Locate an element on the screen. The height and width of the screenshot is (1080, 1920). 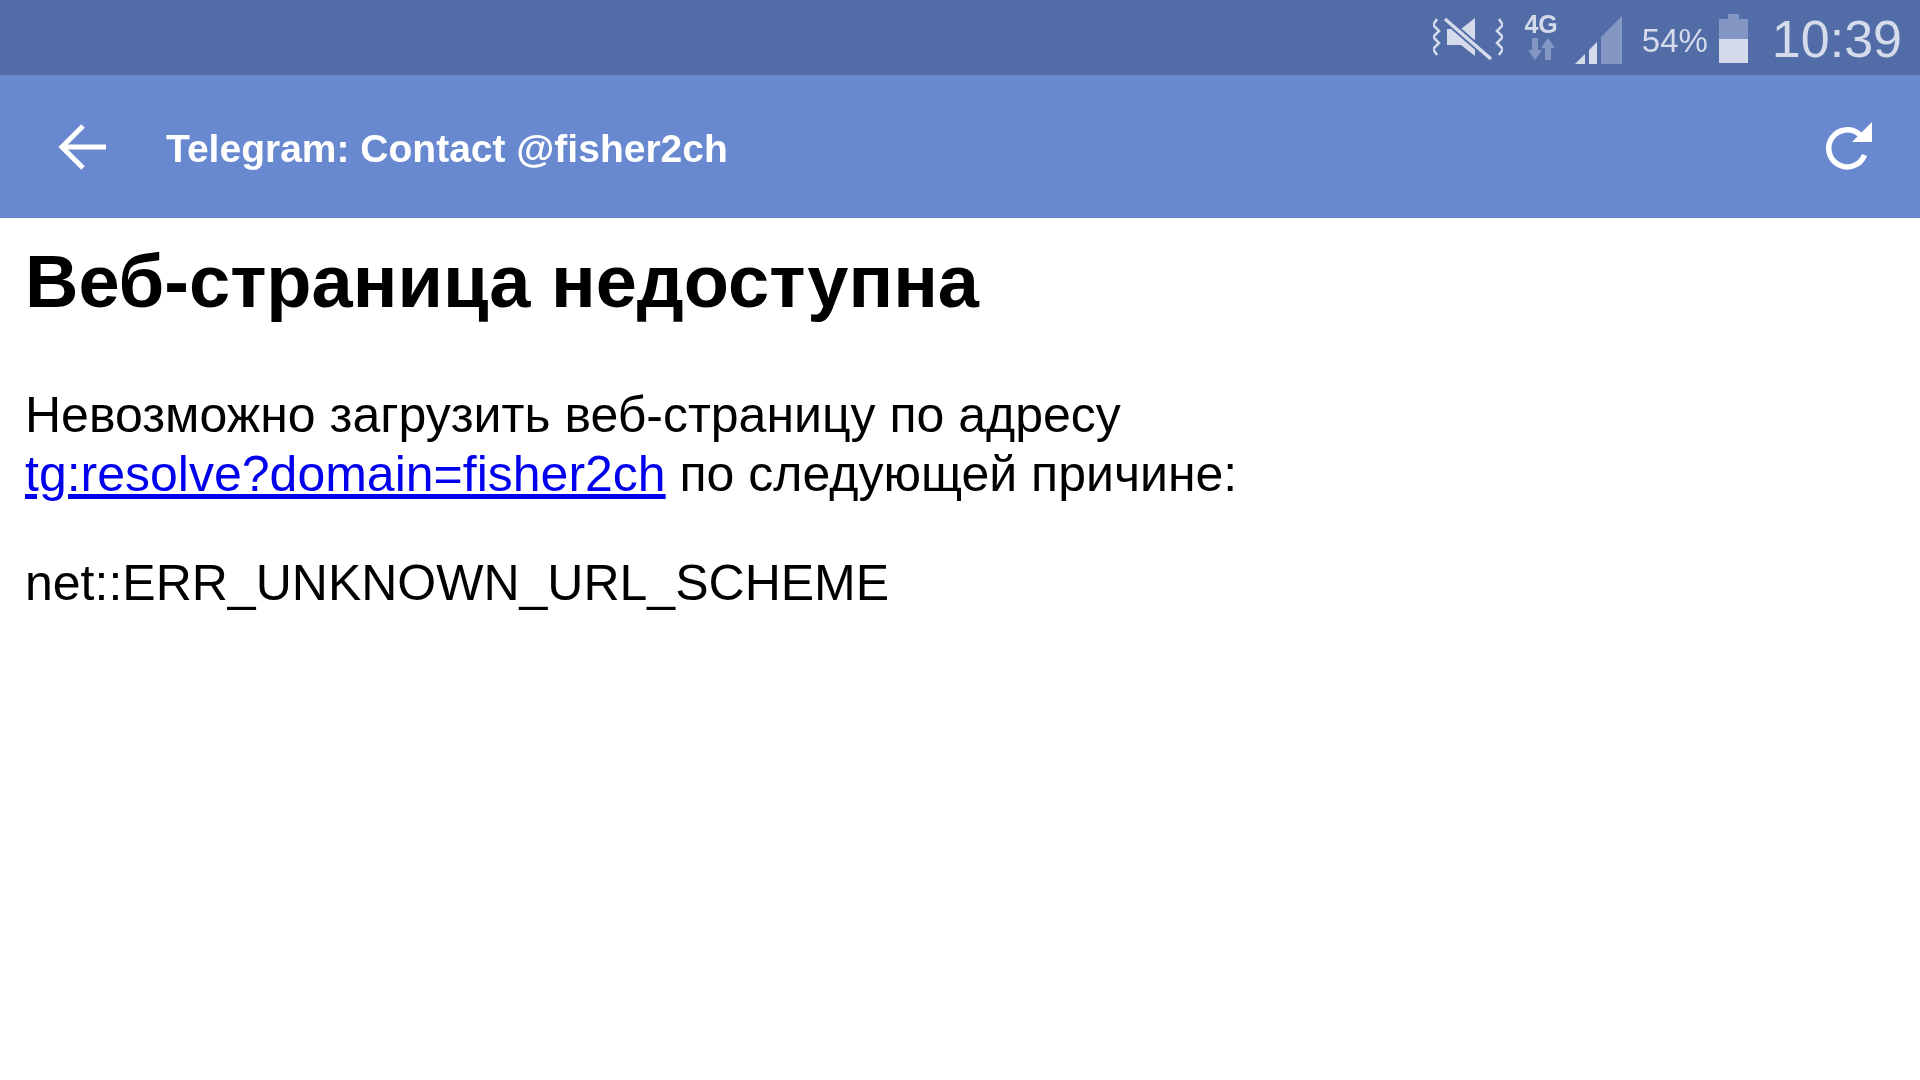
network-type-label: 4G is located at coordinates (1541, 23).